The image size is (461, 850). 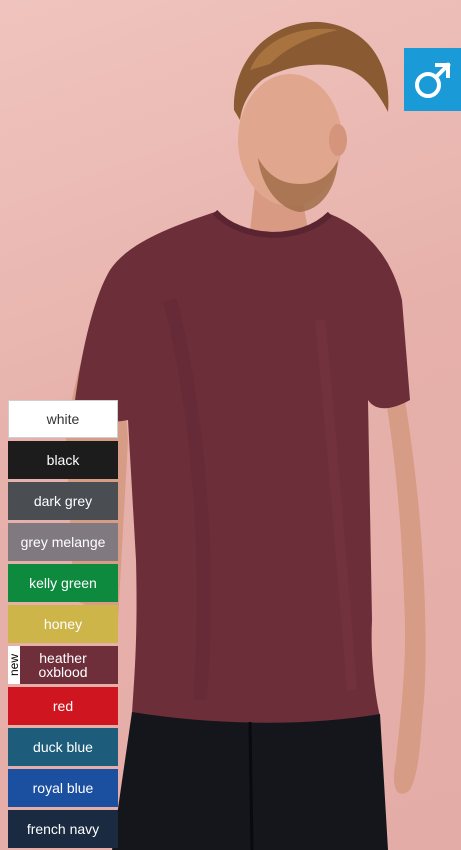 I want to click on color-swatch-label: red, so click(x=63, y=706).